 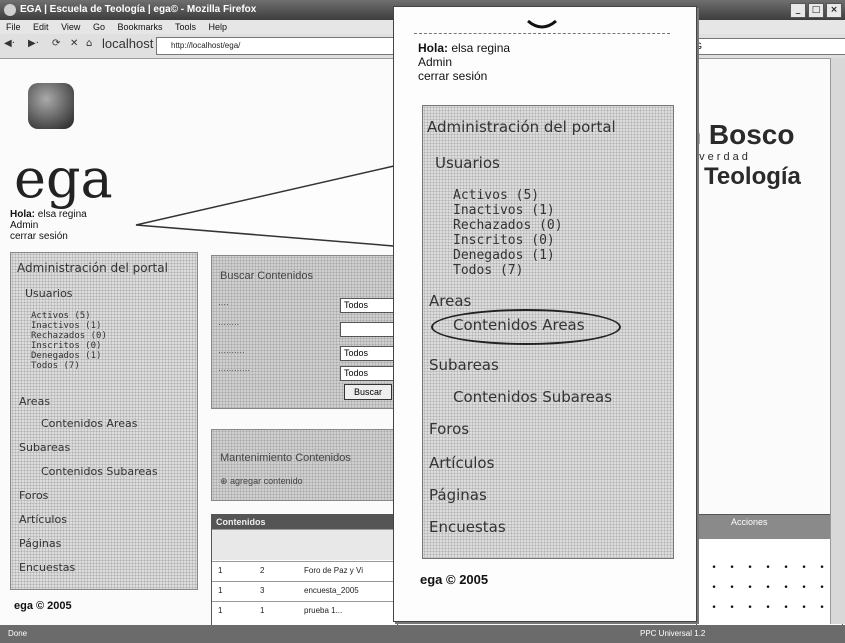 I want to click on zoom-contenidos-subareas: Contenidos Subareas, so click(x=532, y=397).